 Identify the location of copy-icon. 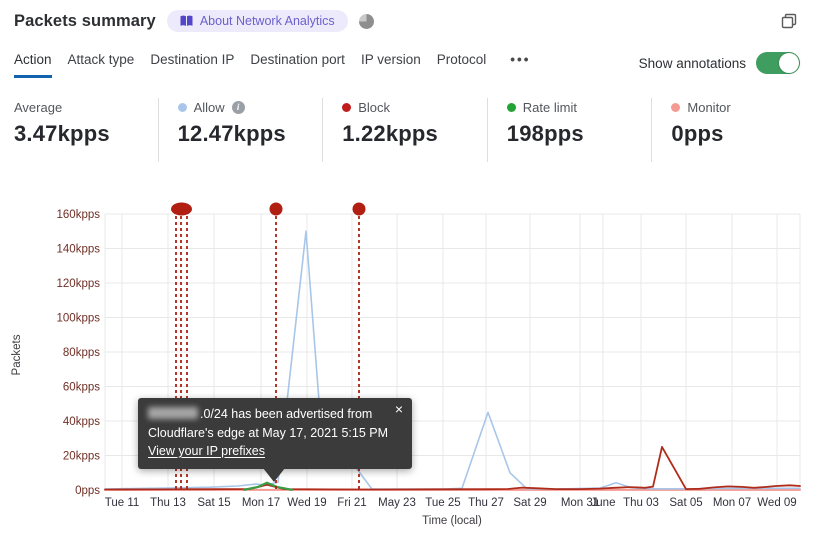
(789, 23).